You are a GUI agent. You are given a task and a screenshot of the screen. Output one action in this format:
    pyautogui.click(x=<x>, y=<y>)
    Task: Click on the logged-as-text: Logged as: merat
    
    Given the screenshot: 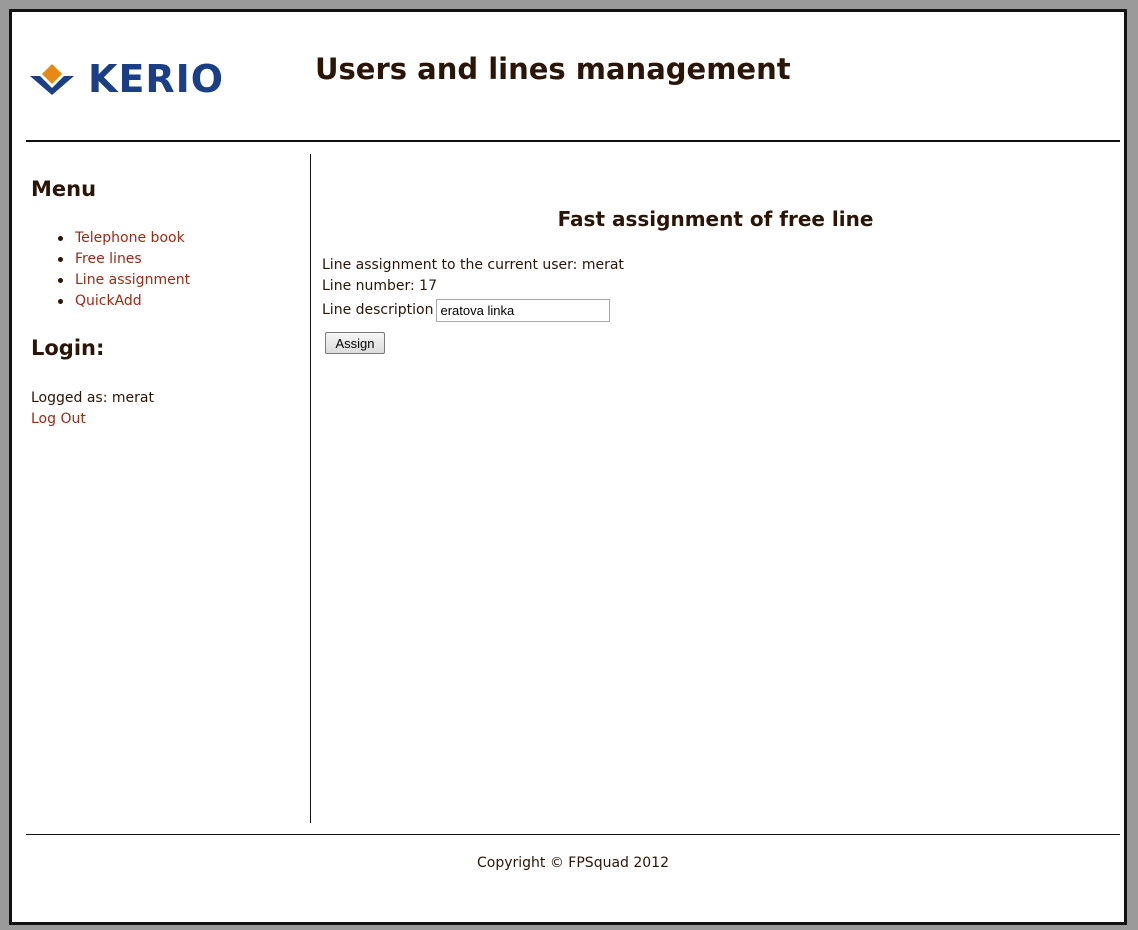 What is the action you would take?
    pyautogui.click(x=92, y=398)
    